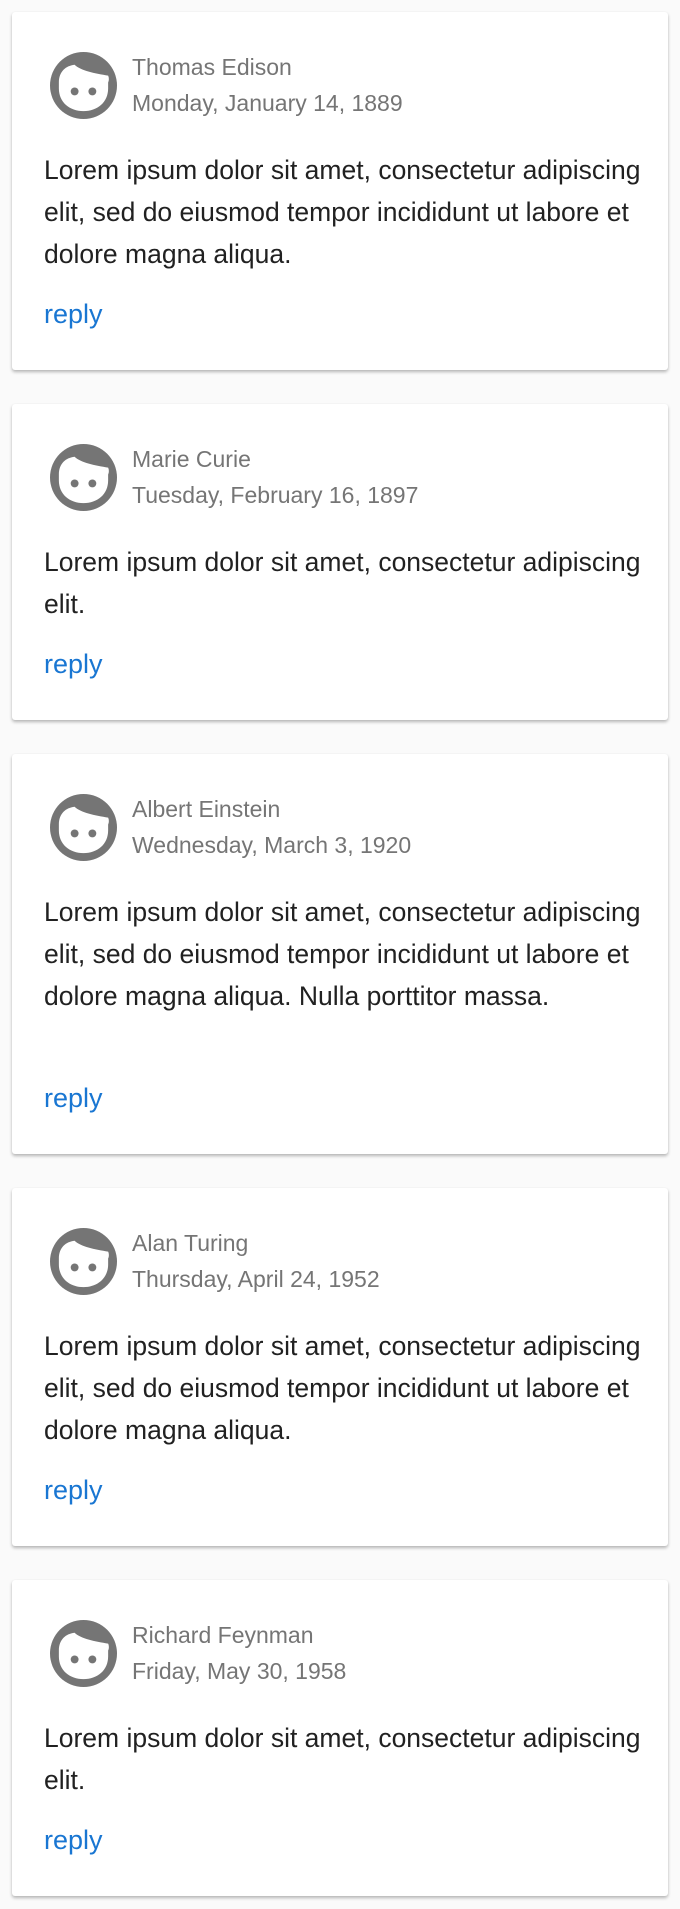  Describe the element at coordinates (272, 845) in the screenshot. I see `comment-date: Wednesday, March 3, 1920` at that location.